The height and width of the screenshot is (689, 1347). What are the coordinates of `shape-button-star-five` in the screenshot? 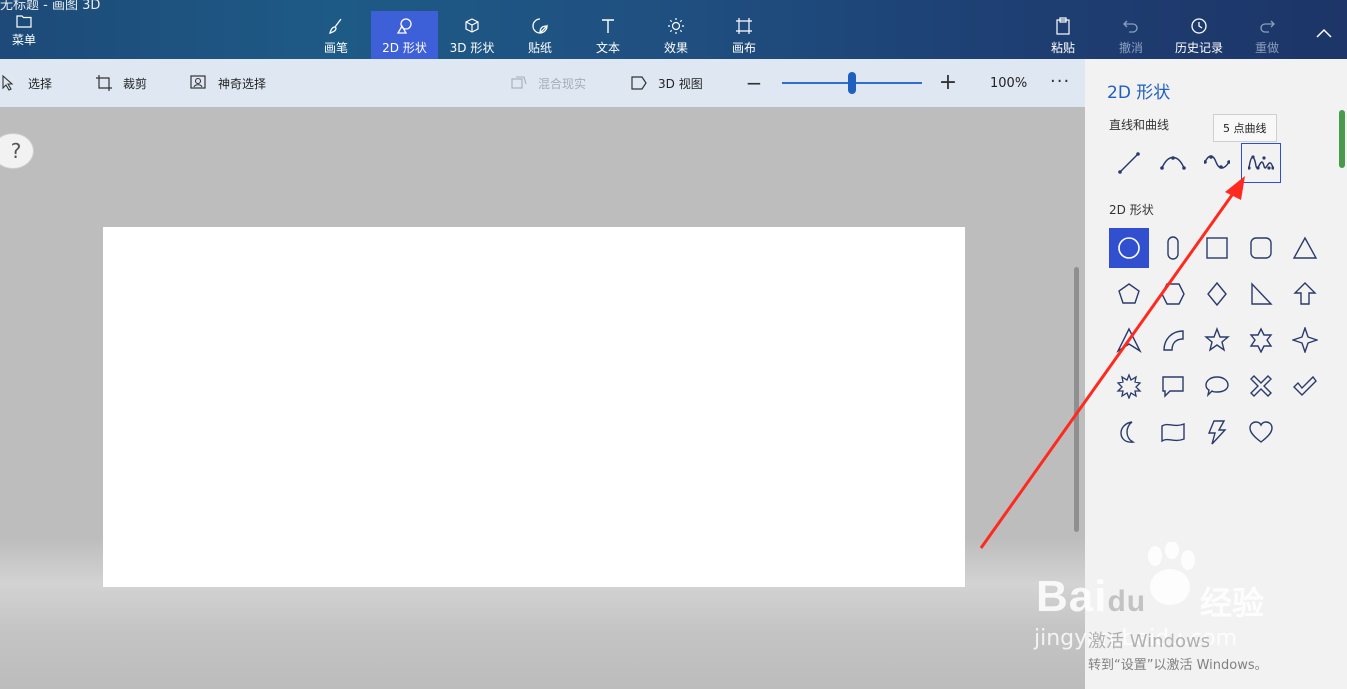 It's located at (1217, 340).